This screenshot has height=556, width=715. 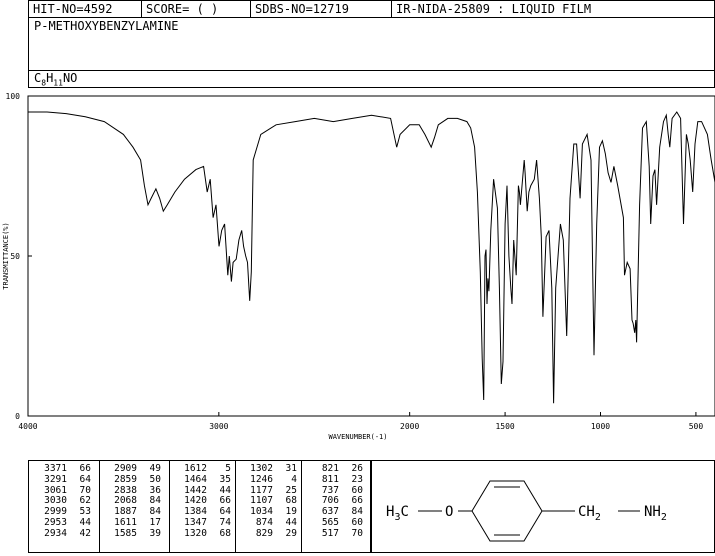 What do you see at coordinates (195, 533) in the screenshot?
I see `peak-wavenumber: 1320` at bounding box center [195, 533].